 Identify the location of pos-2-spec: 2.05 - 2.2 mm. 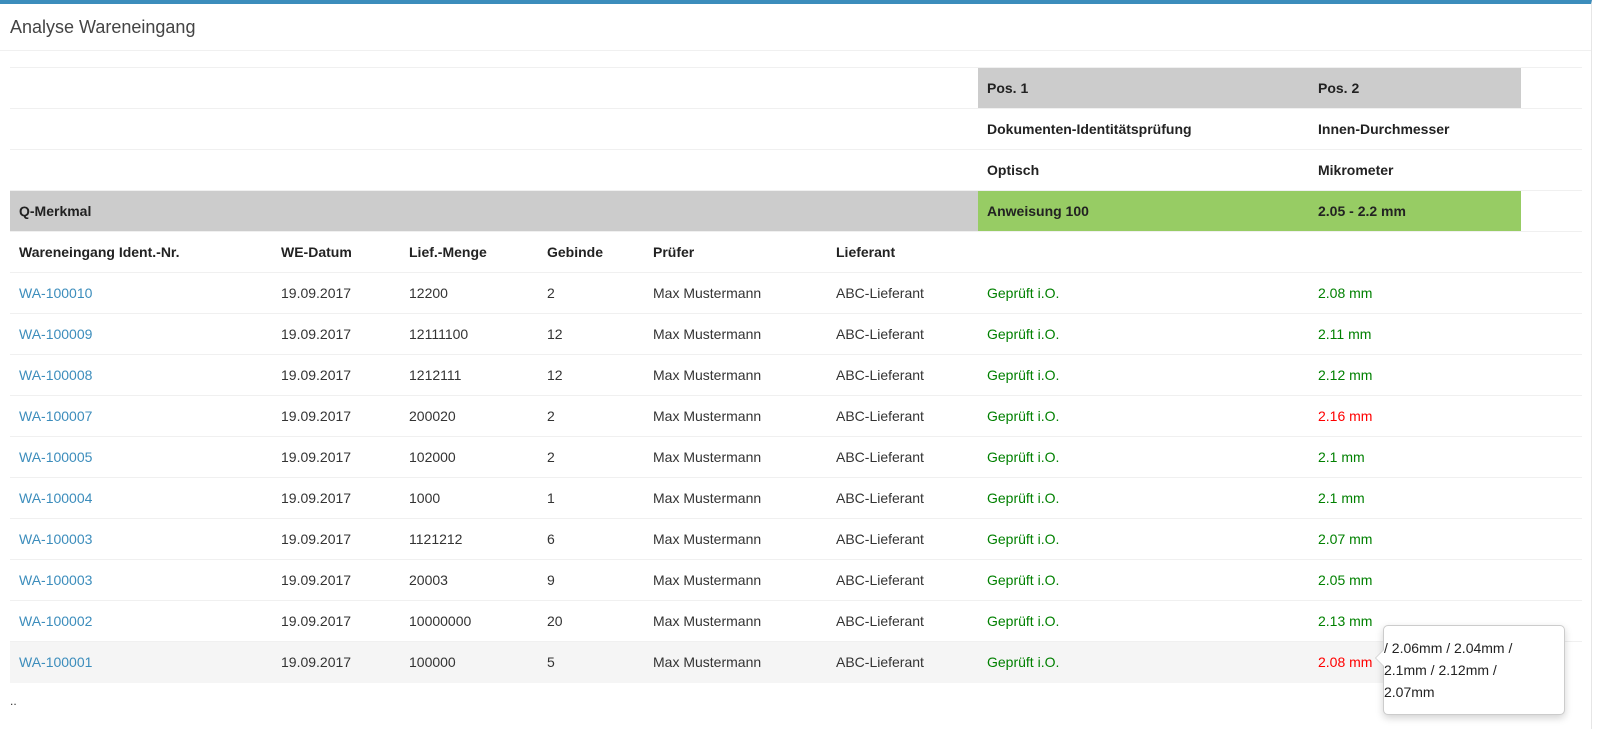
(1415, 211).